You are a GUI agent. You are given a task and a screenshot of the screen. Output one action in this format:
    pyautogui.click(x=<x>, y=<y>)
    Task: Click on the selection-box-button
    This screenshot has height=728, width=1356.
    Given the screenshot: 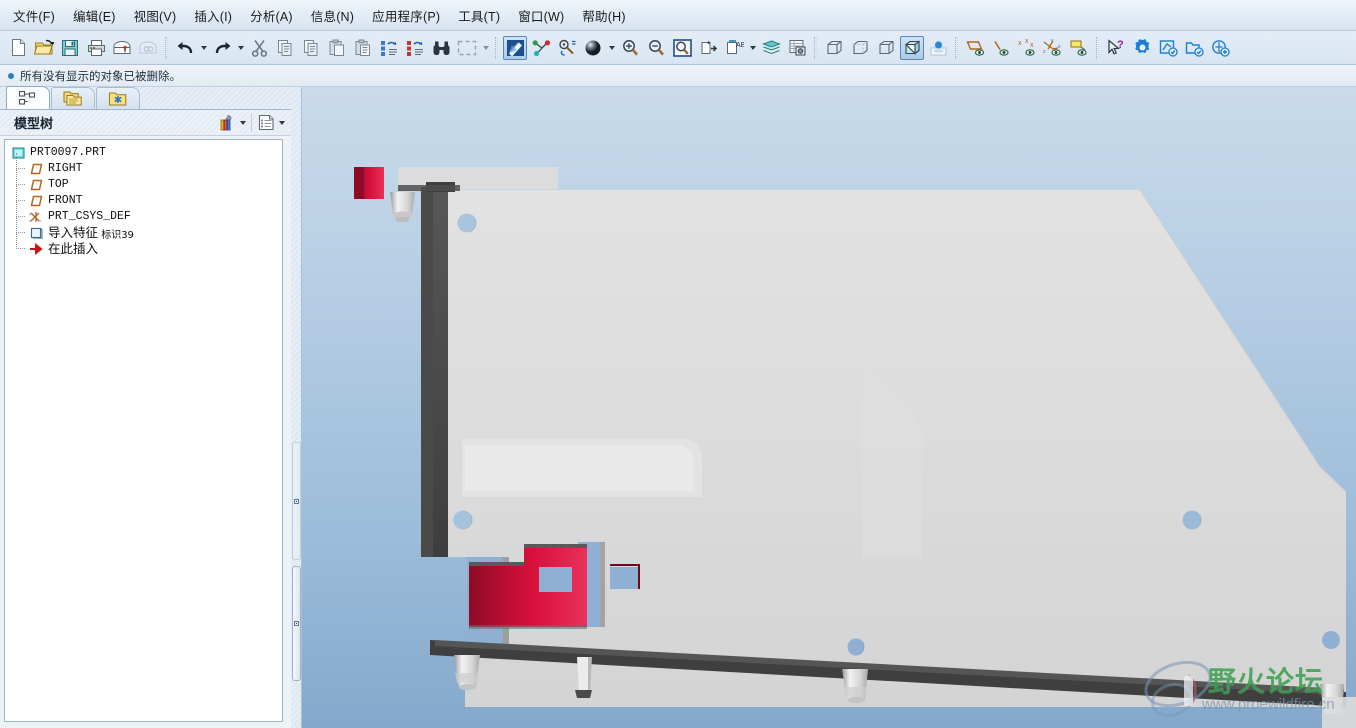 What is the action you would take?
    pyautogui.click(x=467, y=48)
    